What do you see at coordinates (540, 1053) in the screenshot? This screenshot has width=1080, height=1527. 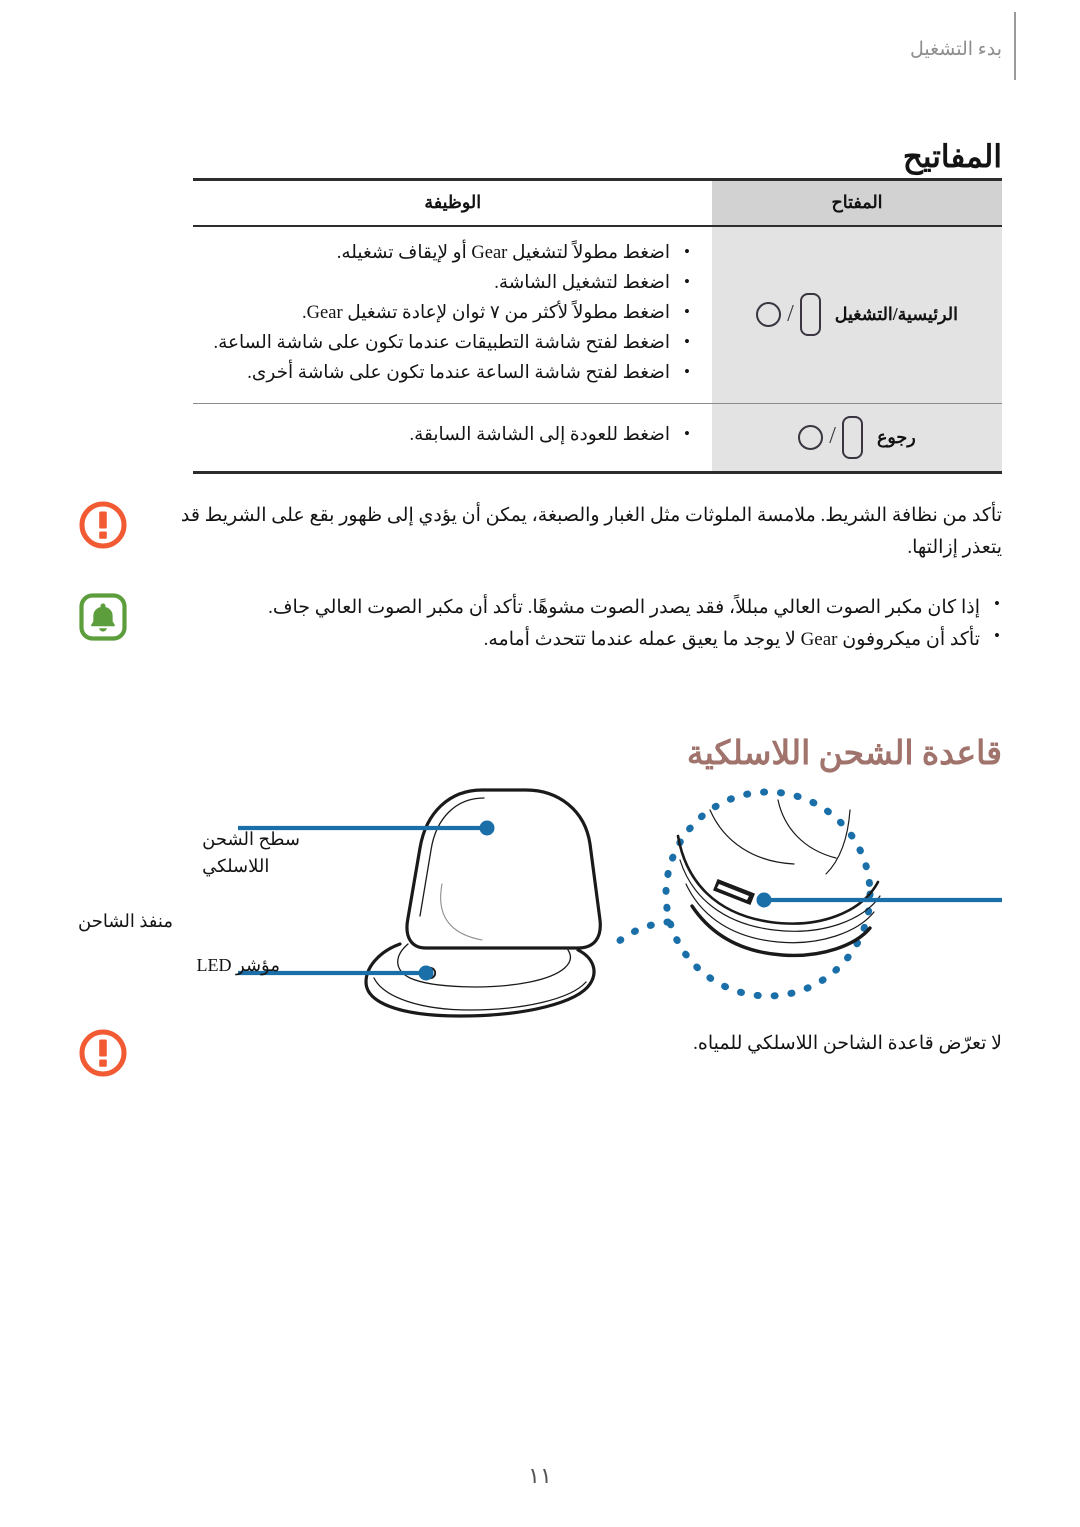 I see `note-caution-water: لا تعرّض قاعدة الشاحن اللاسلكي للمياه.` at bounding box center [540, 1053].